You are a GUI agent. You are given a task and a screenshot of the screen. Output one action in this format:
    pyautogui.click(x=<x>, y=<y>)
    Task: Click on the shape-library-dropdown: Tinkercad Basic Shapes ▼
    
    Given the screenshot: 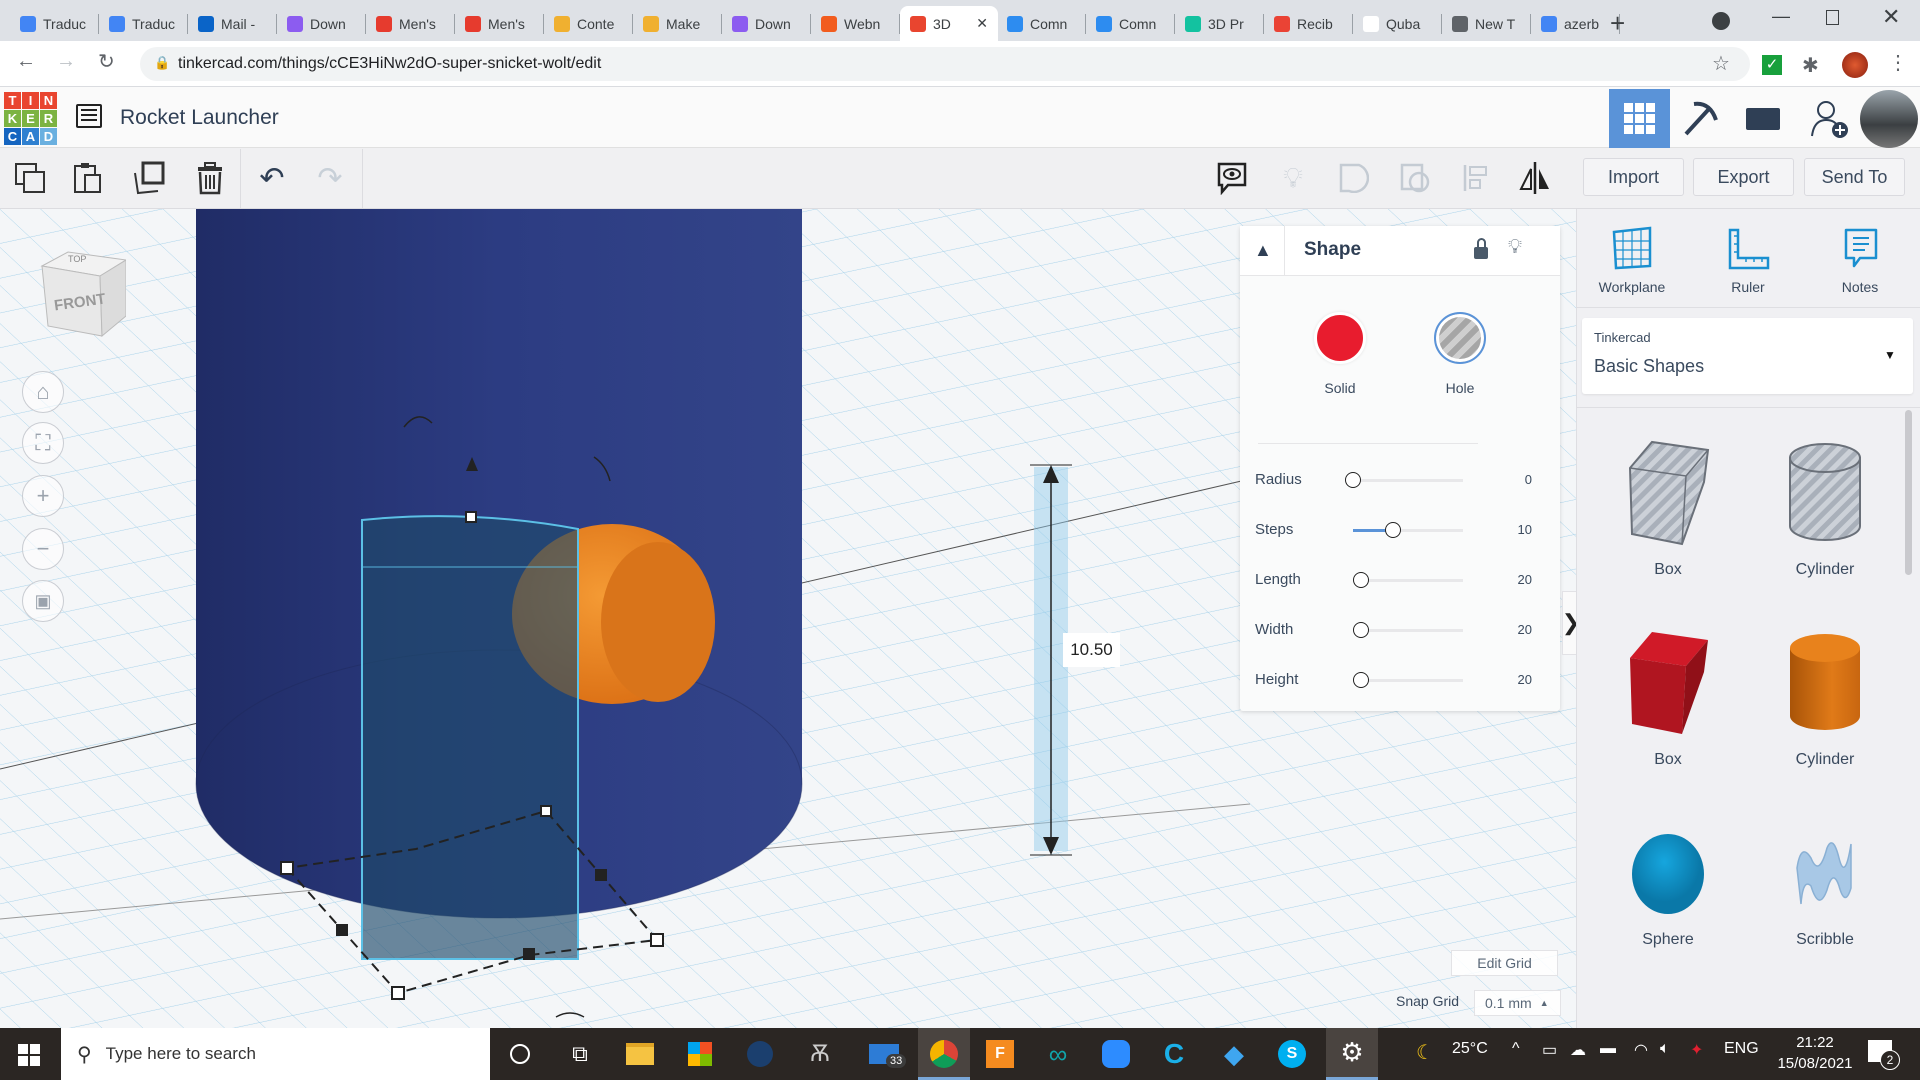 What is the action you would take?
    pyautogui.click(x=1747, y=356)
    